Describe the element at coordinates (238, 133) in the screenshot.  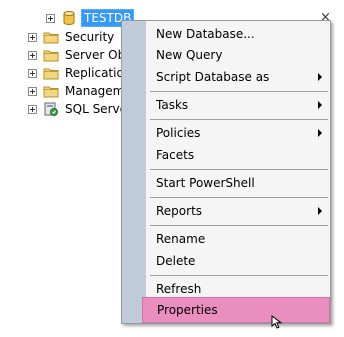
I see `menu-item-policies: Policies` at that location.